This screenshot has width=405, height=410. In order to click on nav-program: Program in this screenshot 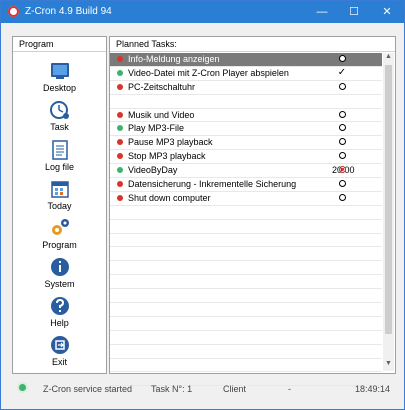, I will do `click(59, 237)`.